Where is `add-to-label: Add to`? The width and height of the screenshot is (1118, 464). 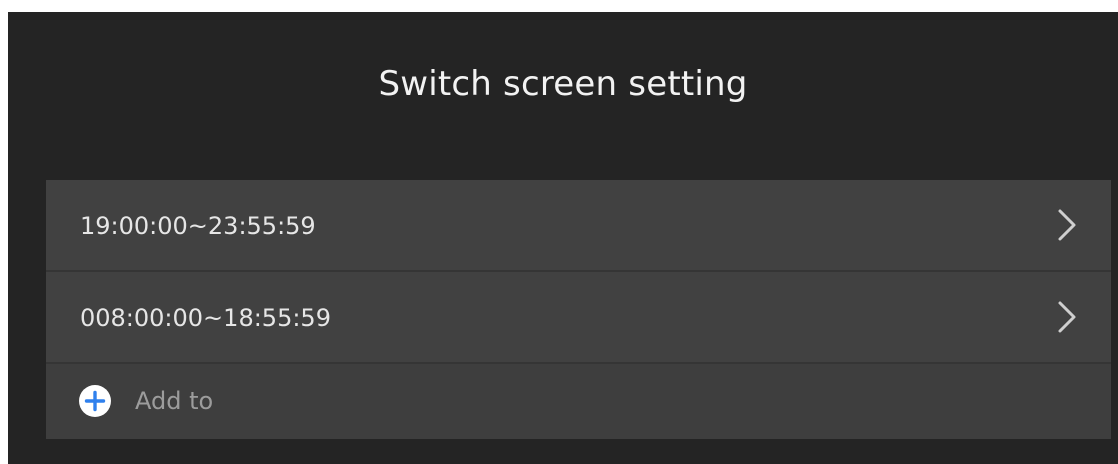 add-to-label: Add to is located at coordinates (174, 401).